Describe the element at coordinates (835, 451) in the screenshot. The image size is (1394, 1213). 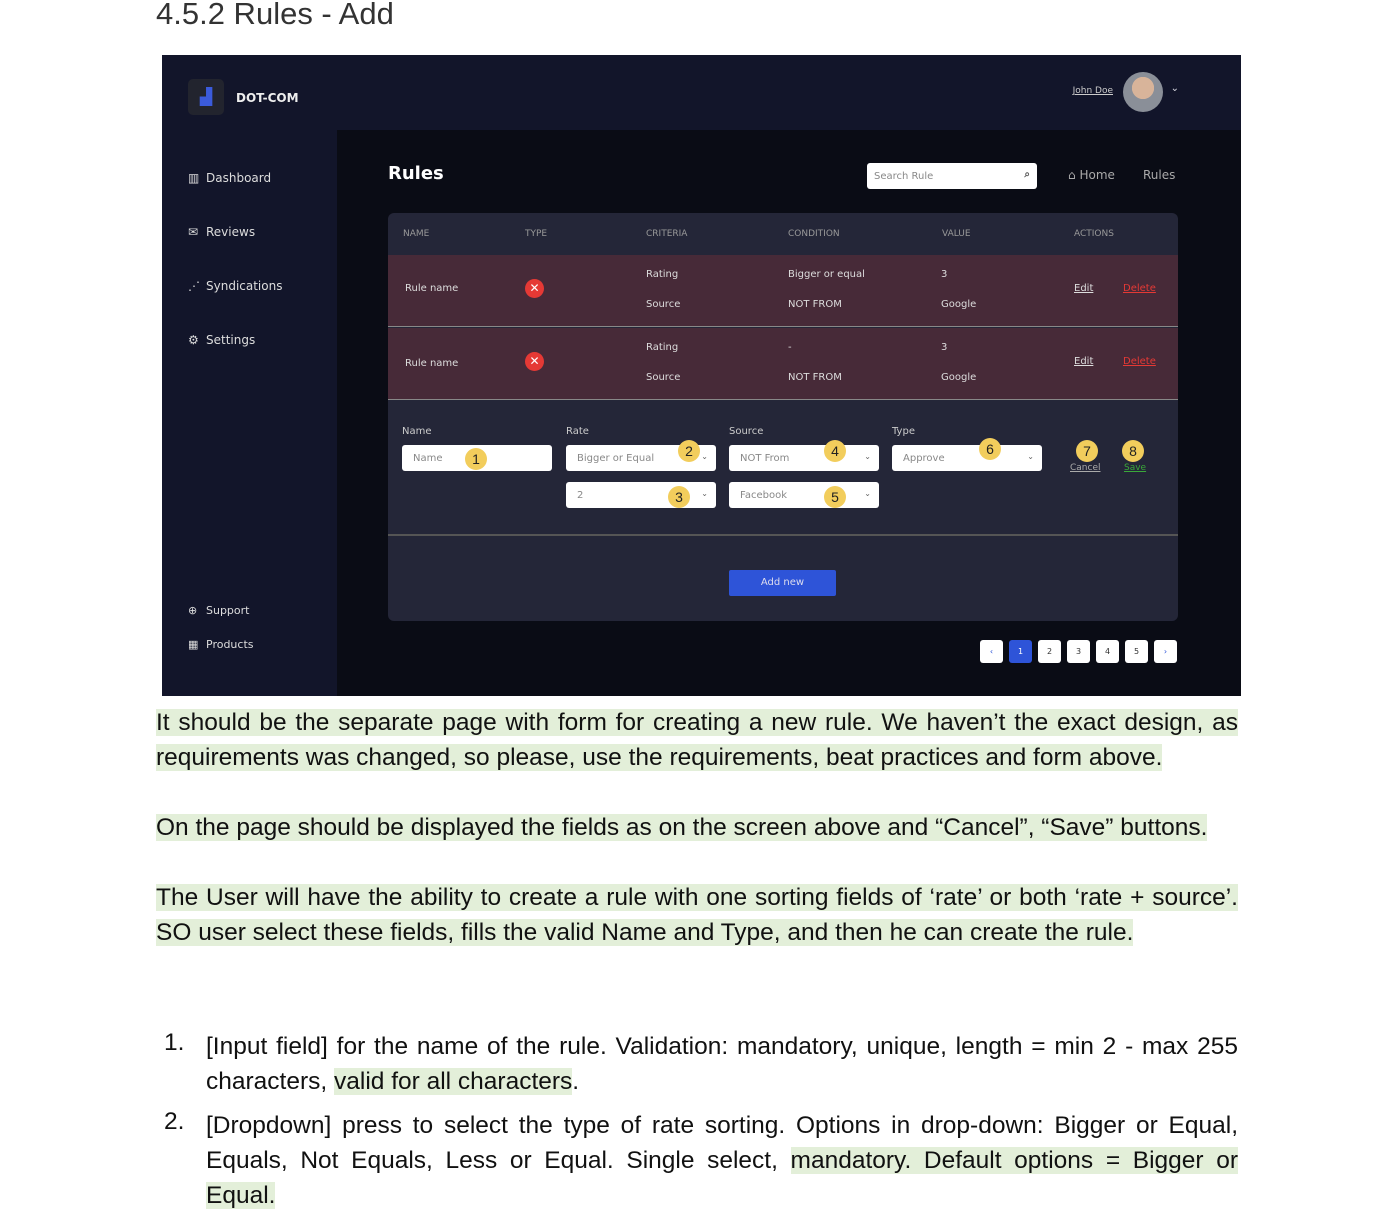
I see `annotation-badge: 4` at that location.